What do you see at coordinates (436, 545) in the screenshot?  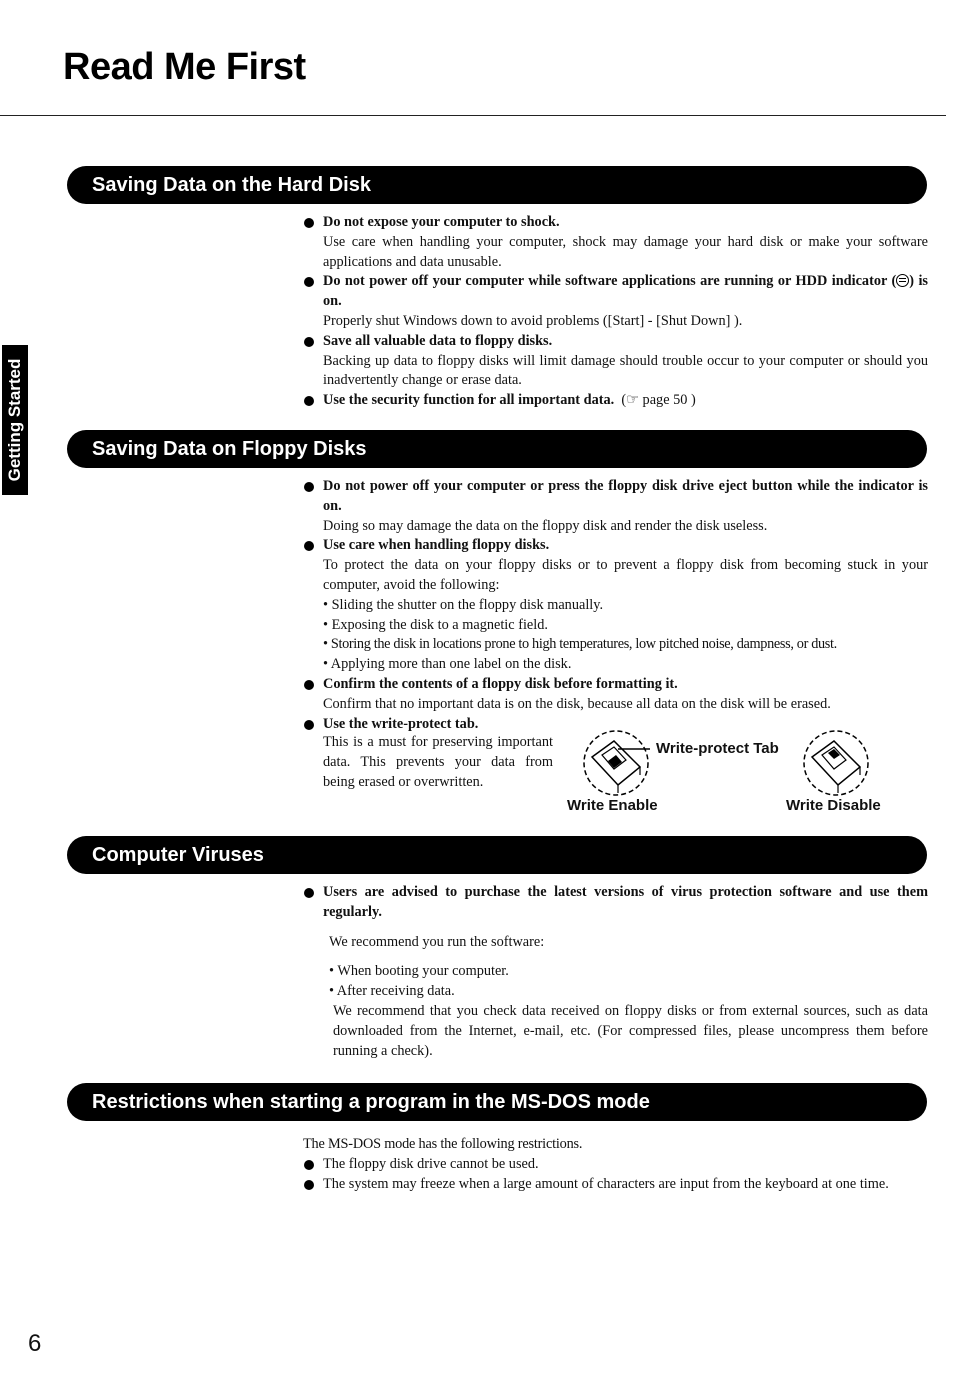 I see `item-title: Use care when handling floppy disks.` at bounding box center [436, 545].